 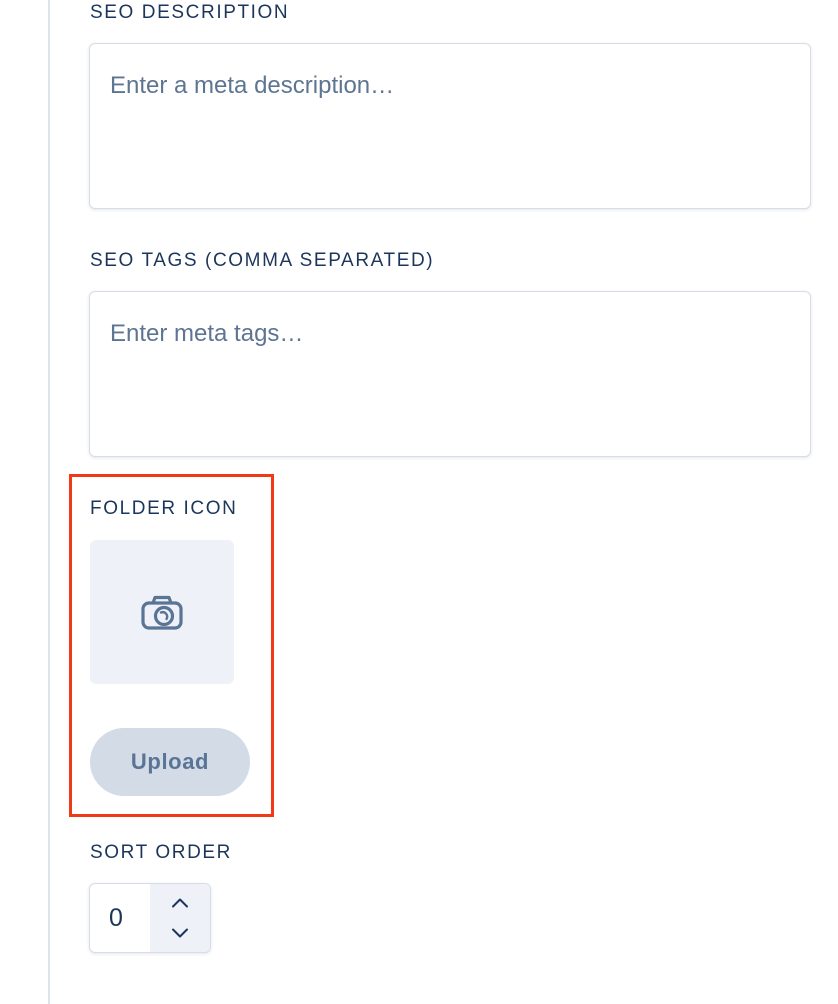 What do you see at coordinates (161, 852) in the screenshot?
I see `sort-order-label: SORT ORDER` at bounding box center [161, 852].